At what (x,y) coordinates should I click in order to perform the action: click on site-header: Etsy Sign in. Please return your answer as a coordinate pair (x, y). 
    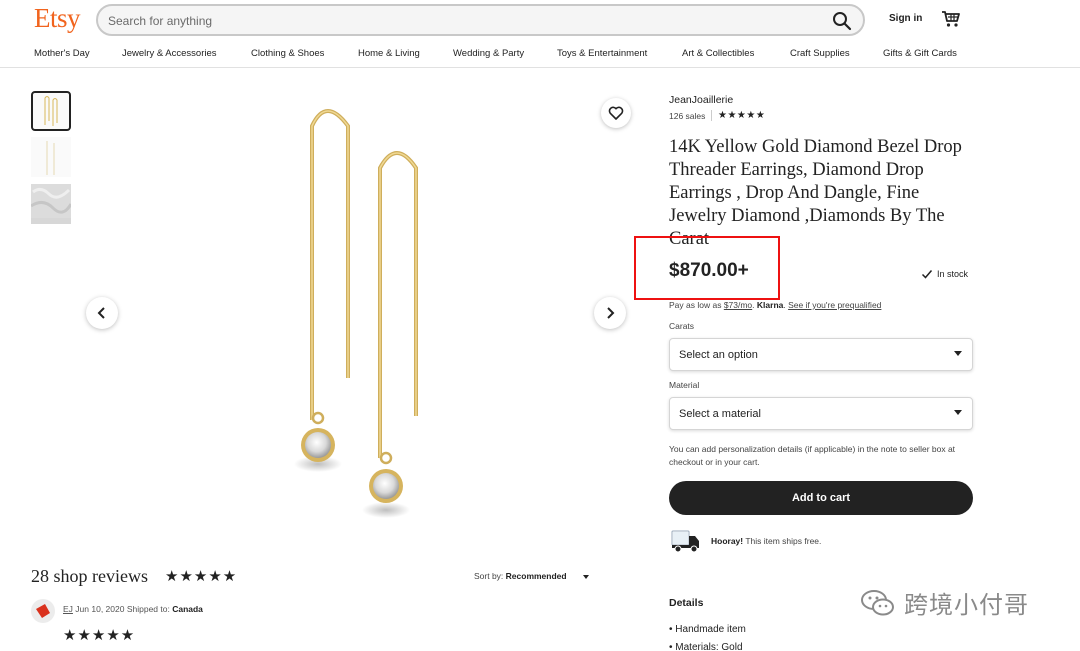
    Looking at the image, I should click on (540, 20).